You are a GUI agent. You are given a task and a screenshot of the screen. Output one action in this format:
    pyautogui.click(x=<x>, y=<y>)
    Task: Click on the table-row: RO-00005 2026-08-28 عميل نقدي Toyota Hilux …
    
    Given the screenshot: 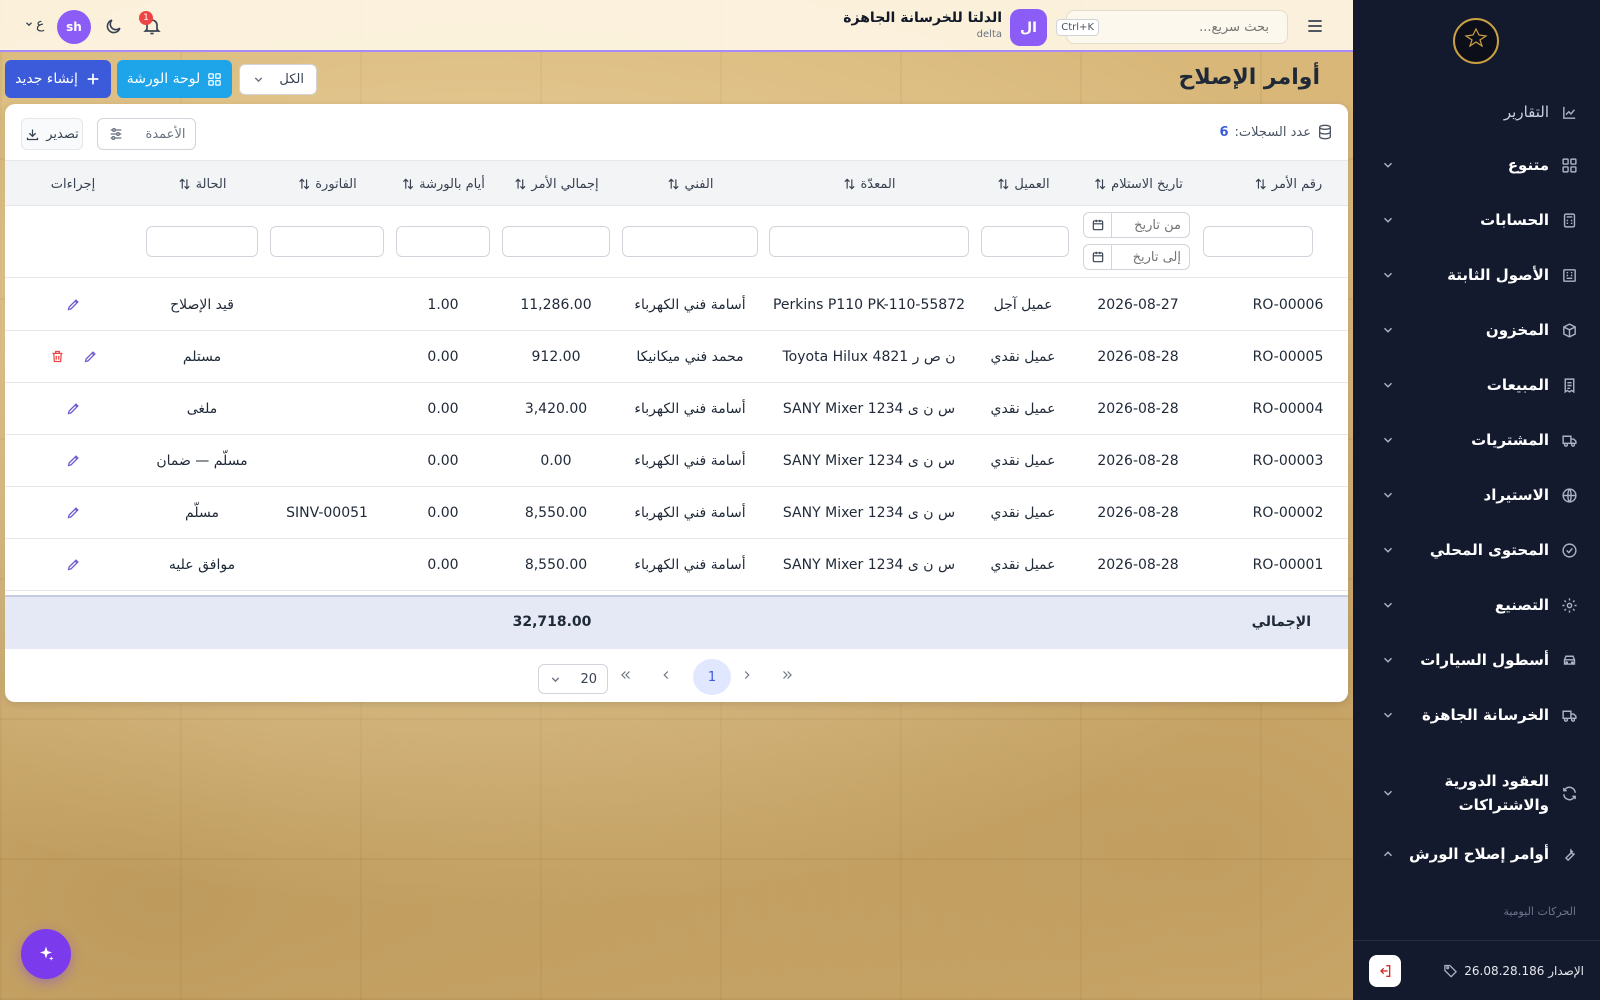 What is the action you would take?
    pyautogui.click(x=676, y=357)
    